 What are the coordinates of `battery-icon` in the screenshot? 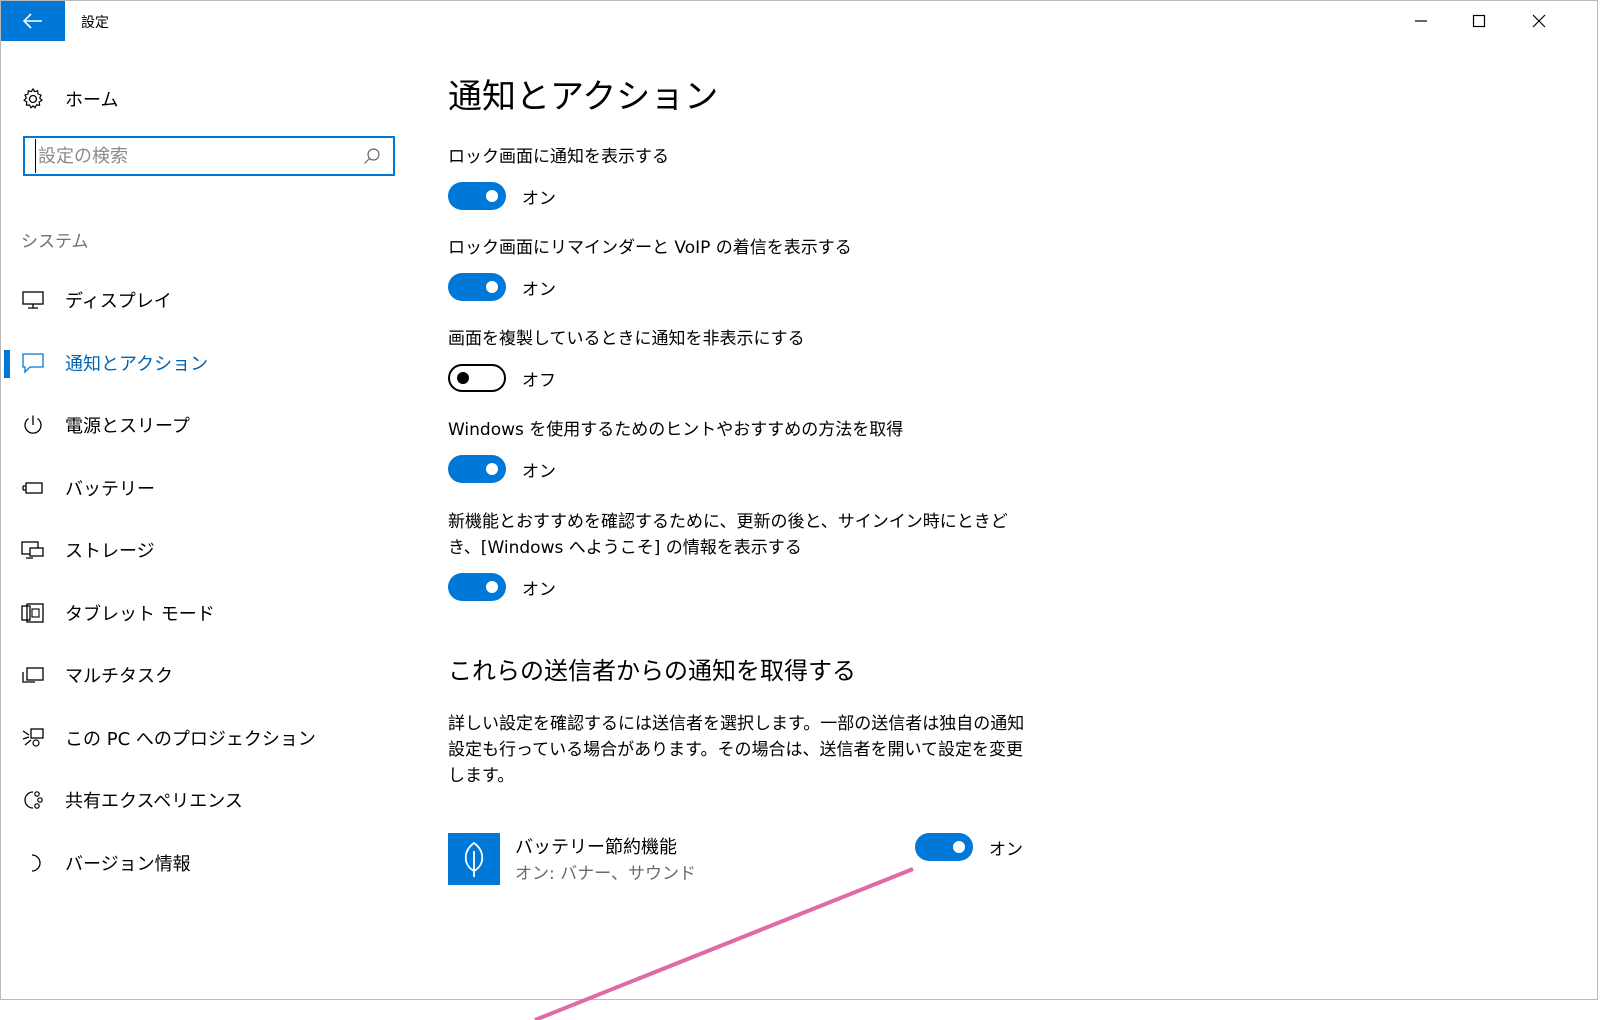 It's located at (33, 488).